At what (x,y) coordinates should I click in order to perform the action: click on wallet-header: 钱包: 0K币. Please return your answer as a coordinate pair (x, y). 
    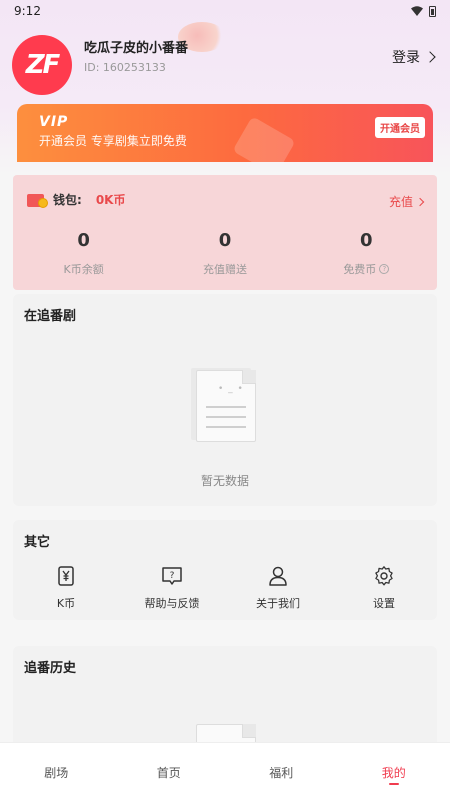
    Looking at the image, I should click on (76, 199).